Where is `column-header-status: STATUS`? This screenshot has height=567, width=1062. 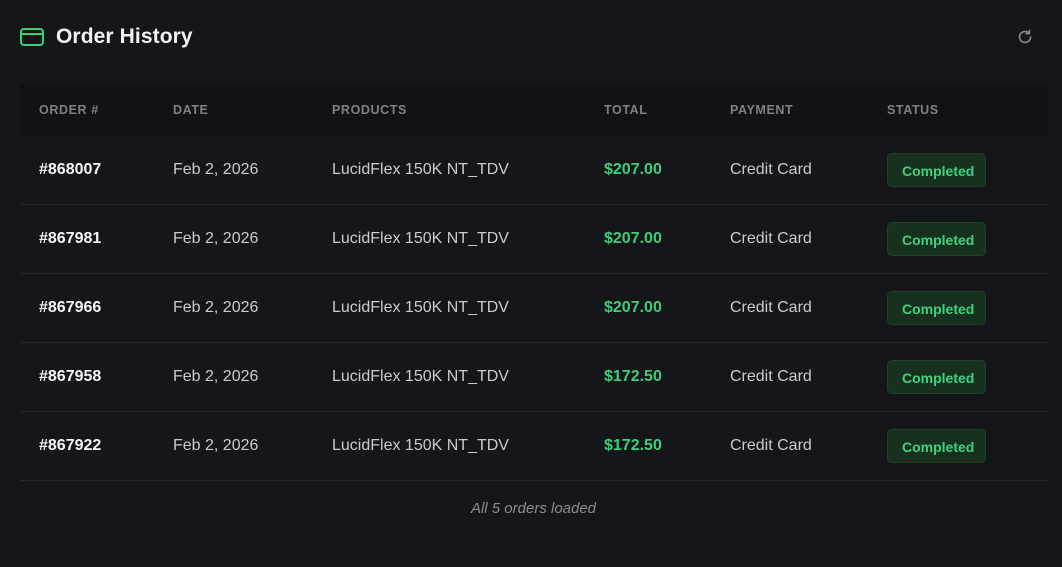
column-header-status: STATUS is located at coordinates (913, 110).